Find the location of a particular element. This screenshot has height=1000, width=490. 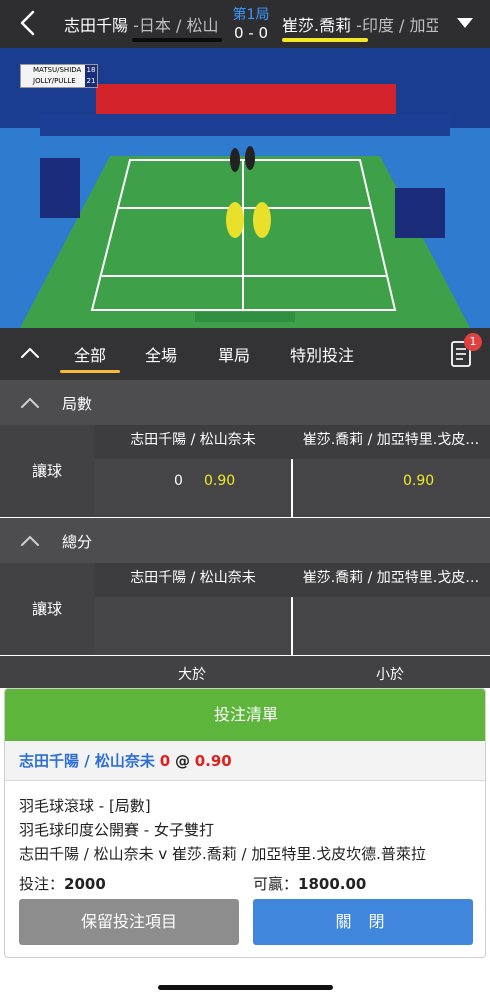

games-handicap-label: 讓球 is located at coordinates (47, 471).